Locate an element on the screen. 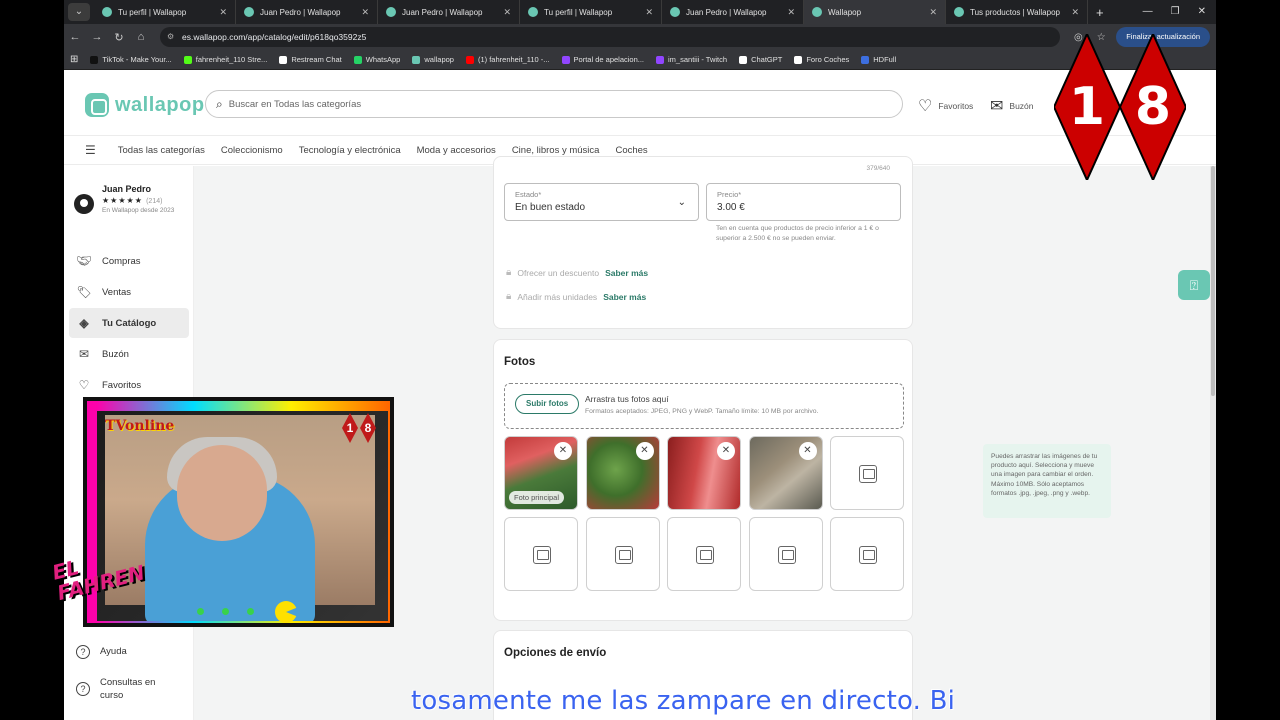 This screenshot has height=720, width=1280. sidebar-item: ◈ Tu Catálogo is located at coordinates (129, 323).